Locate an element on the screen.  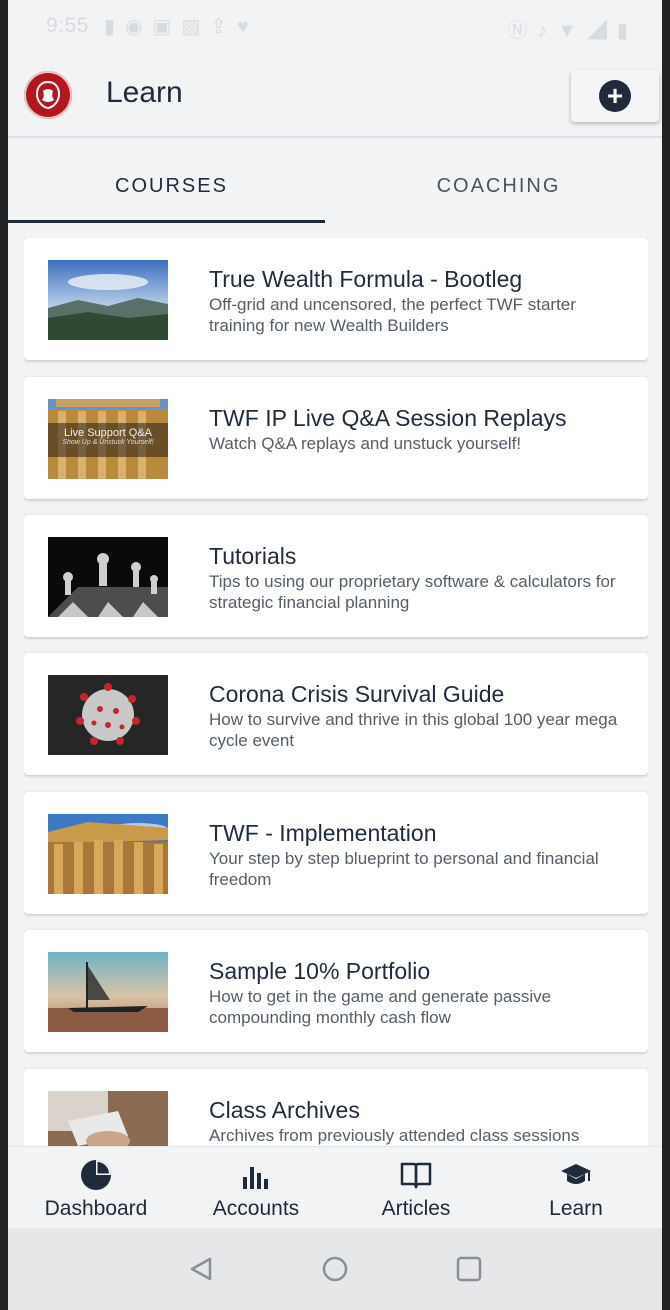
home-icon is located at coordinates (335, 1269).